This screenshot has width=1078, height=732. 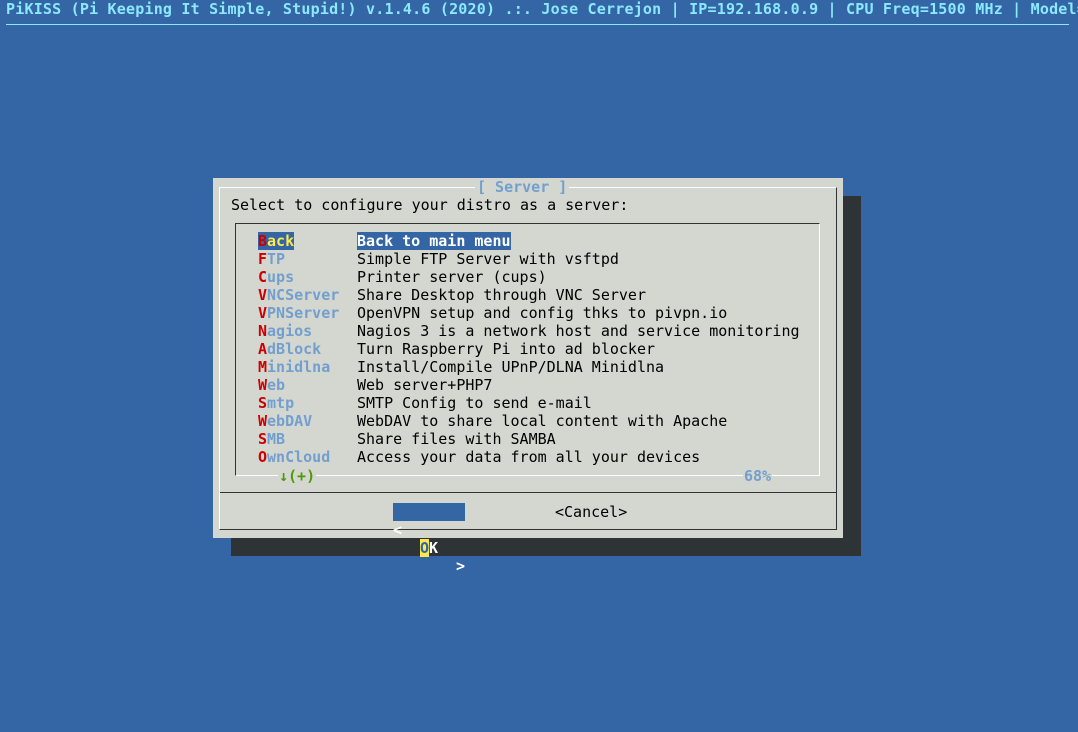 I want to click on menu-item-tag: AdBlock, so click(x=290, y=349).